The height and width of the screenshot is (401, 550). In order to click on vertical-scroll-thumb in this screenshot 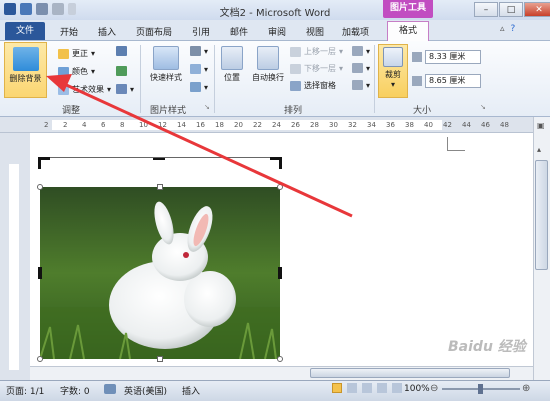, I will do `click(541, 215)`.